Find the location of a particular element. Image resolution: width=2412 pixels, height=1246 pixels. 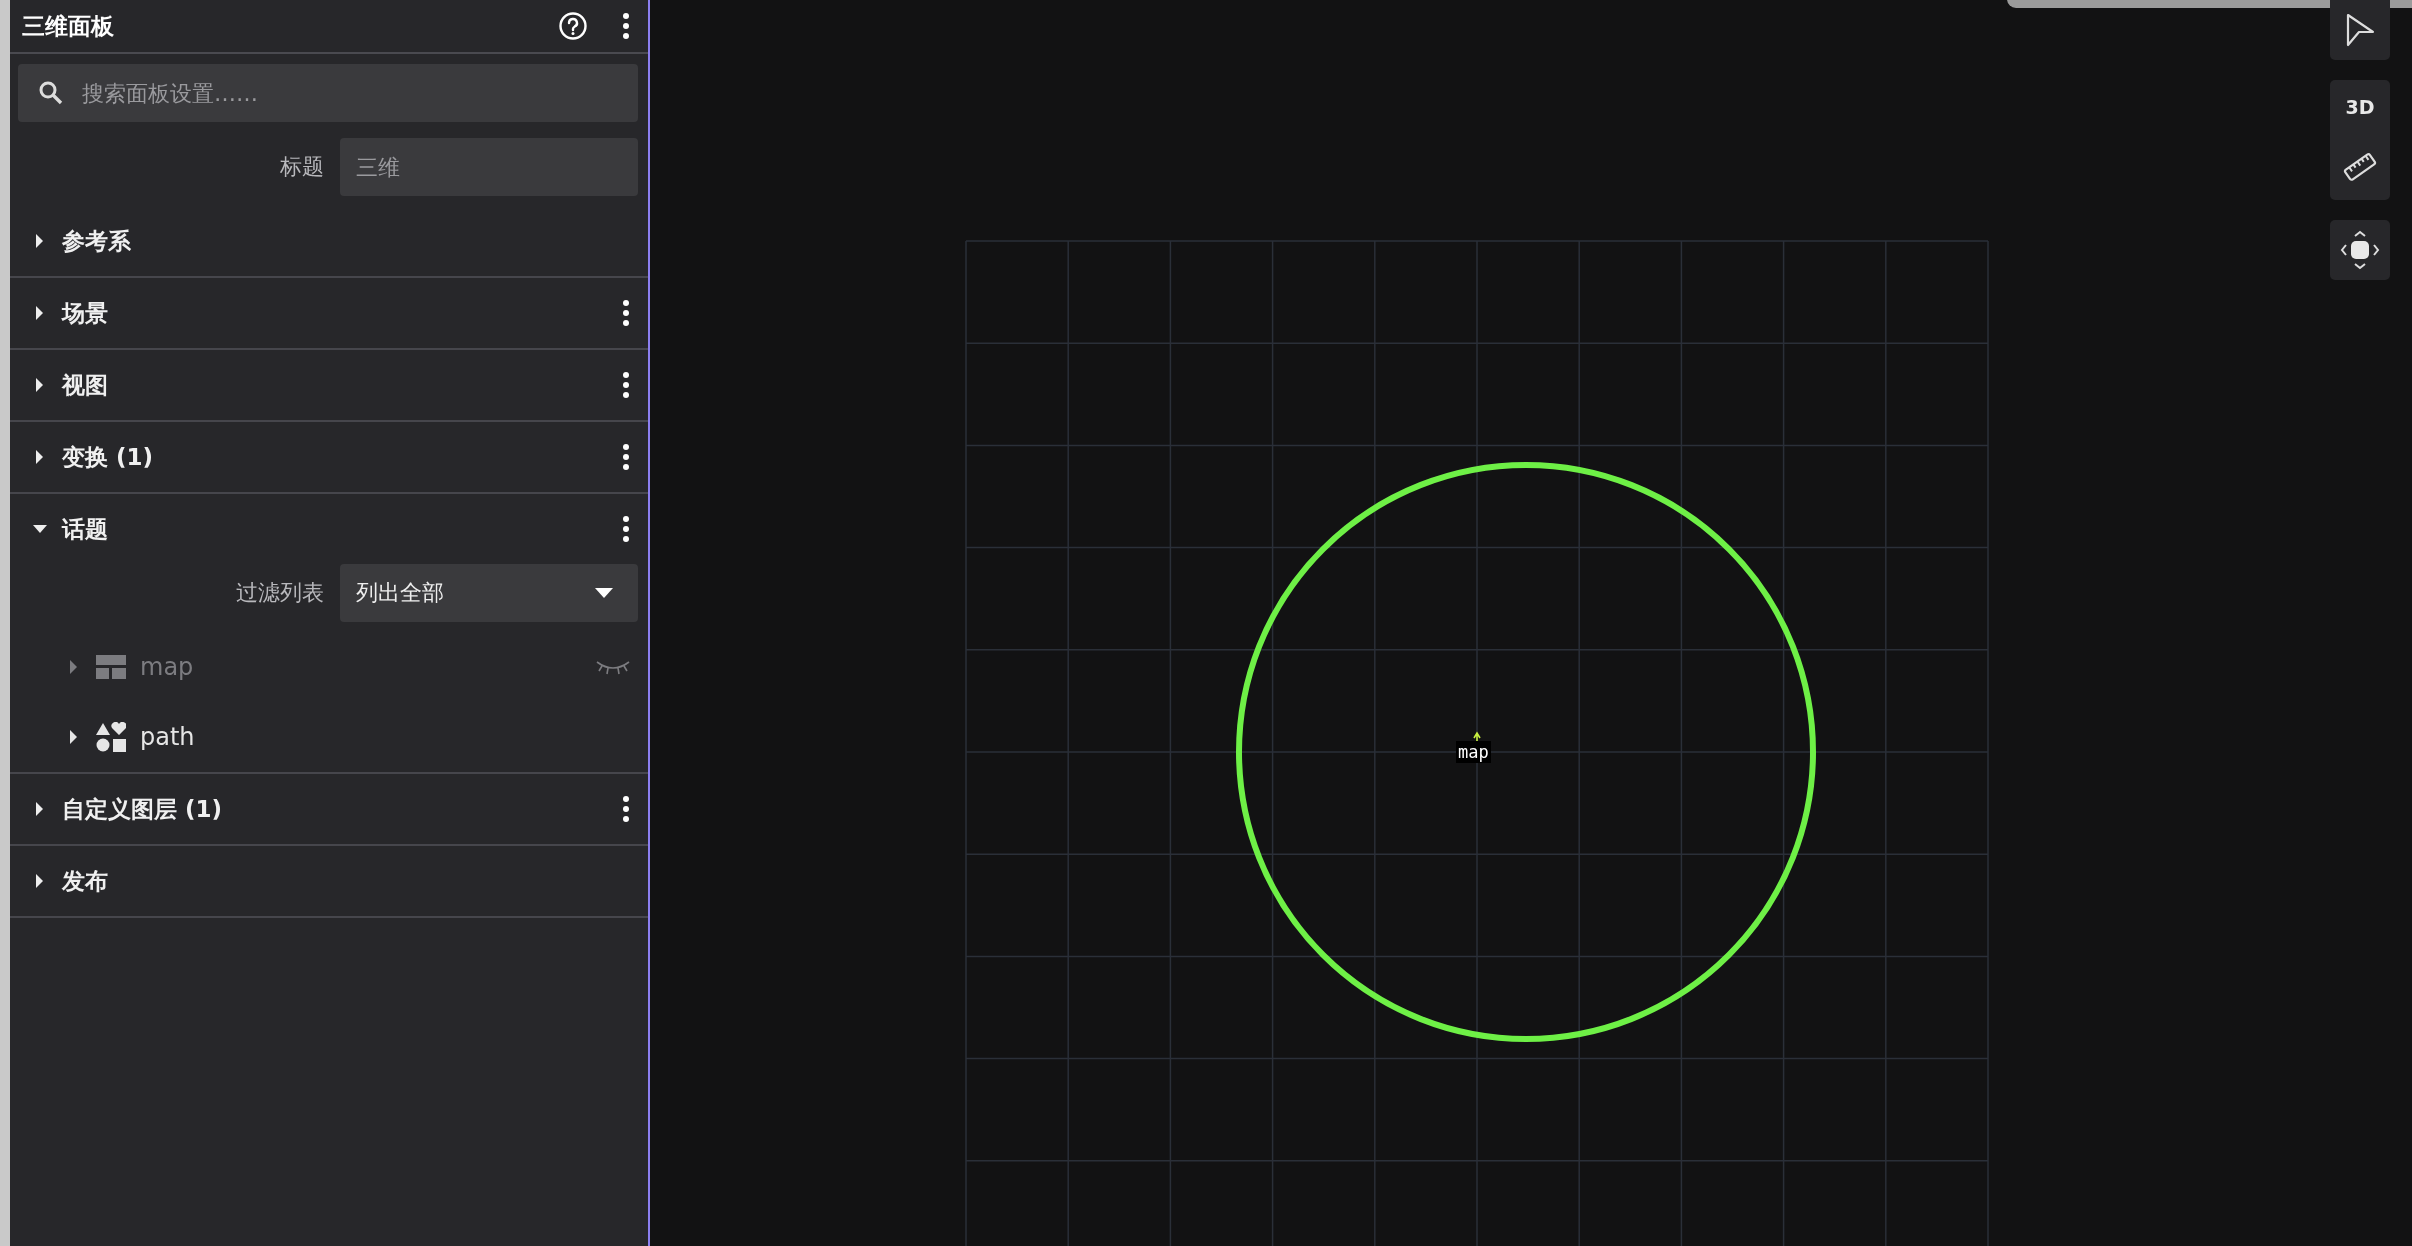

topic-name: path is located at coordinates (385, 737).